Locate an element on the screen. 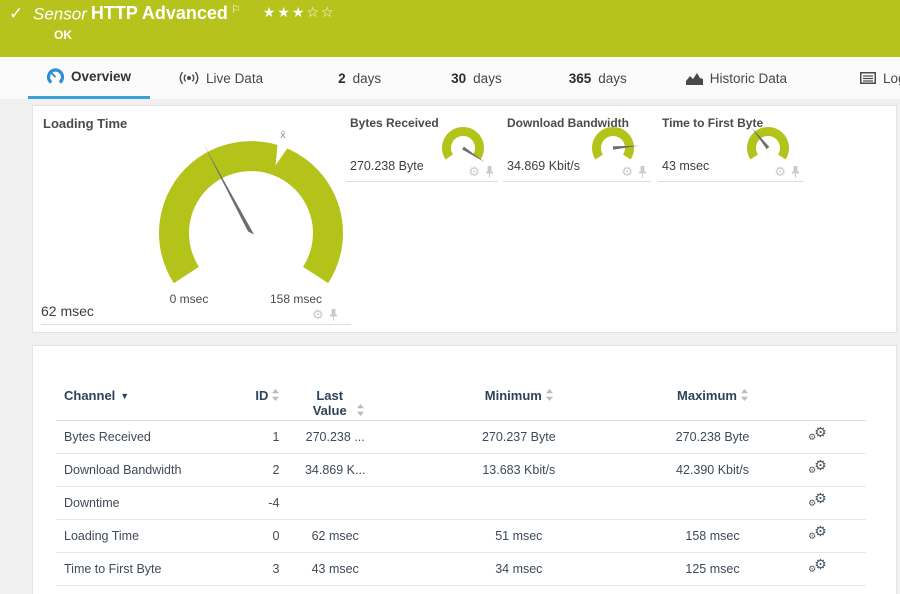  tab-30-days-number: 30 is located at coordinates (459, 78).